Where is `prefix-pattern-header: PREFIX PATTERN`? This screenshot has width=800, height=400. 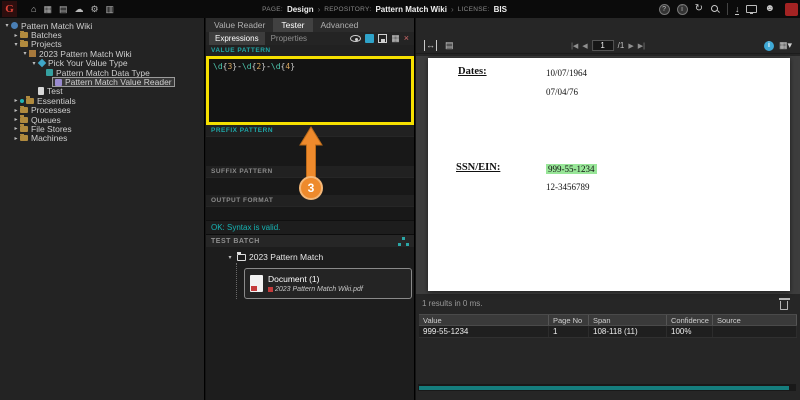 prefix-pattern-header: PREFIX PATTERN is located at coordinates (310, 130).